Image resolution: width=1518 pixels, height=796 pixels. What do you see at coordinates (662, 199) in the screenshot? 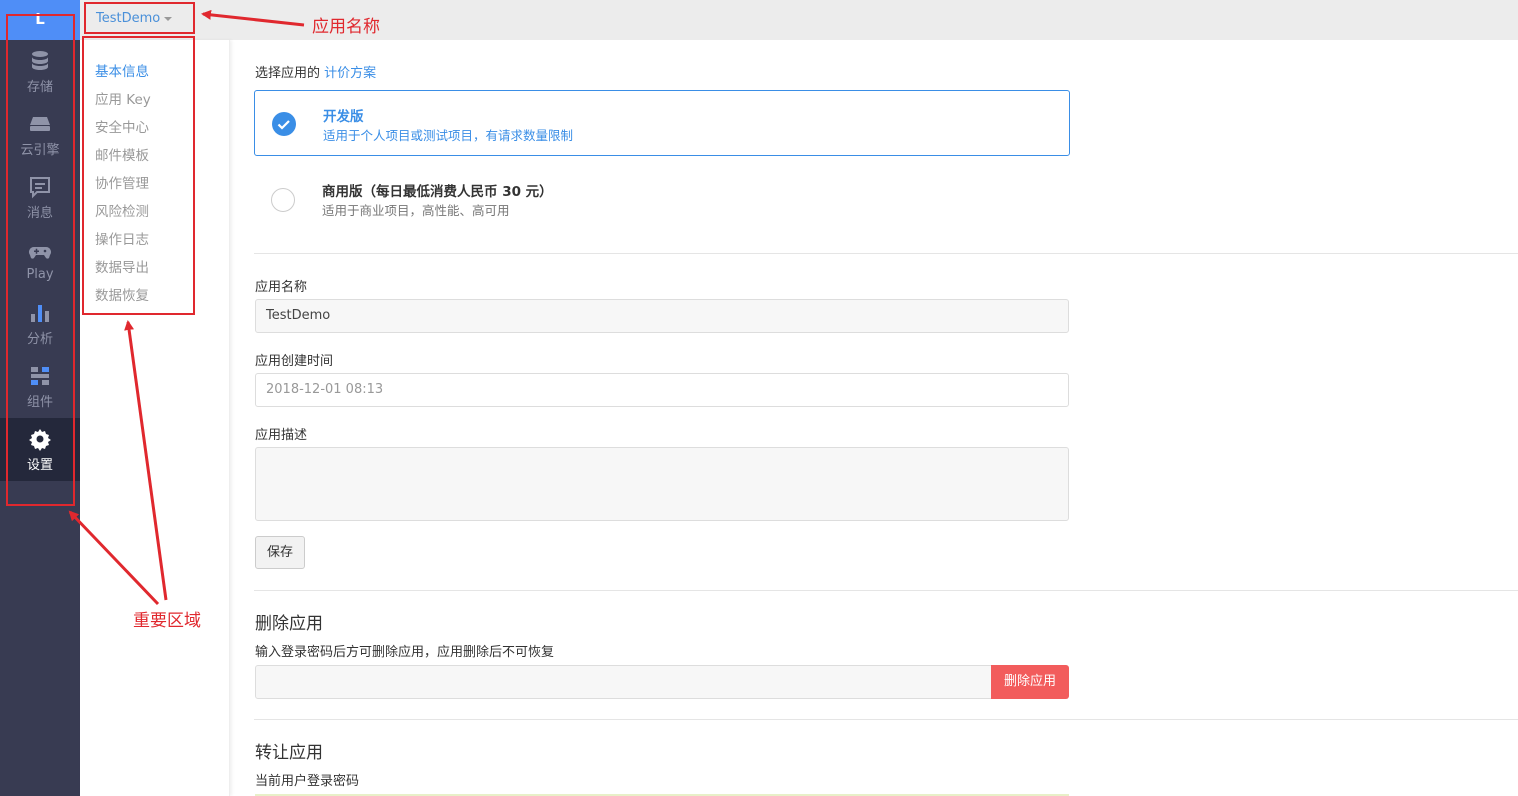
I see `plan-business: 商用版（每日最低消费人民币 30 元） 适用于商业项目，高性能、高可用` at bounding box center [662, 199].